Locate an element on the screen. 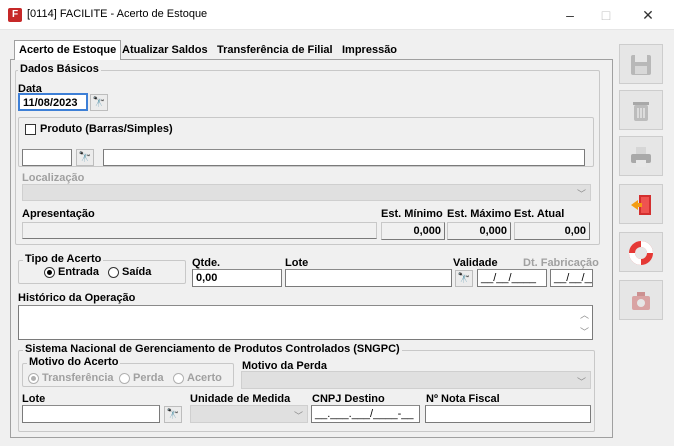  cnpj-value: __.___.___/____-__ is located at coordinates (364, 414).